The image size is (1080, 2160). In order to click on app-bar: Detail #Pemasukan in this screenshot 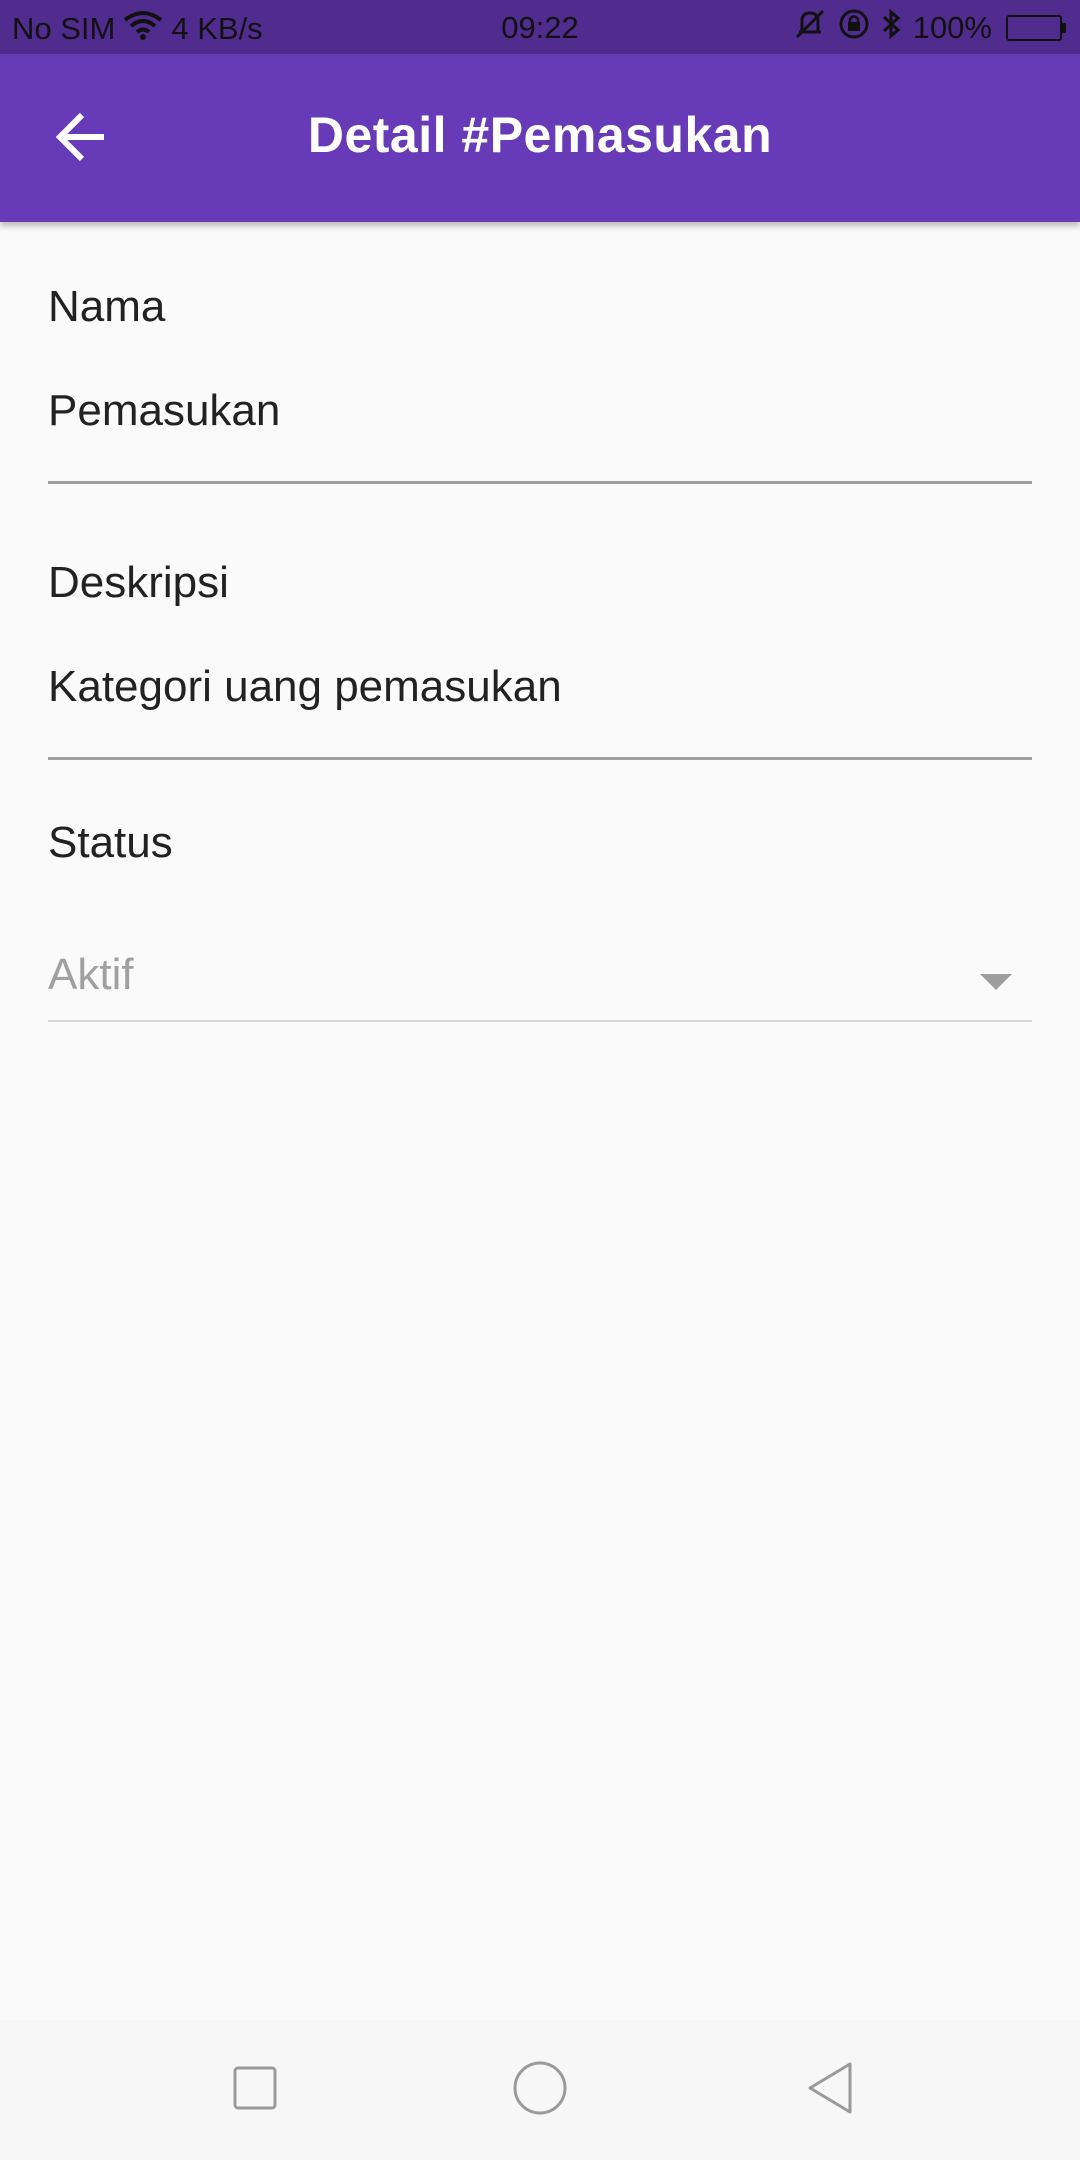, I will do `click(540, 138)`.